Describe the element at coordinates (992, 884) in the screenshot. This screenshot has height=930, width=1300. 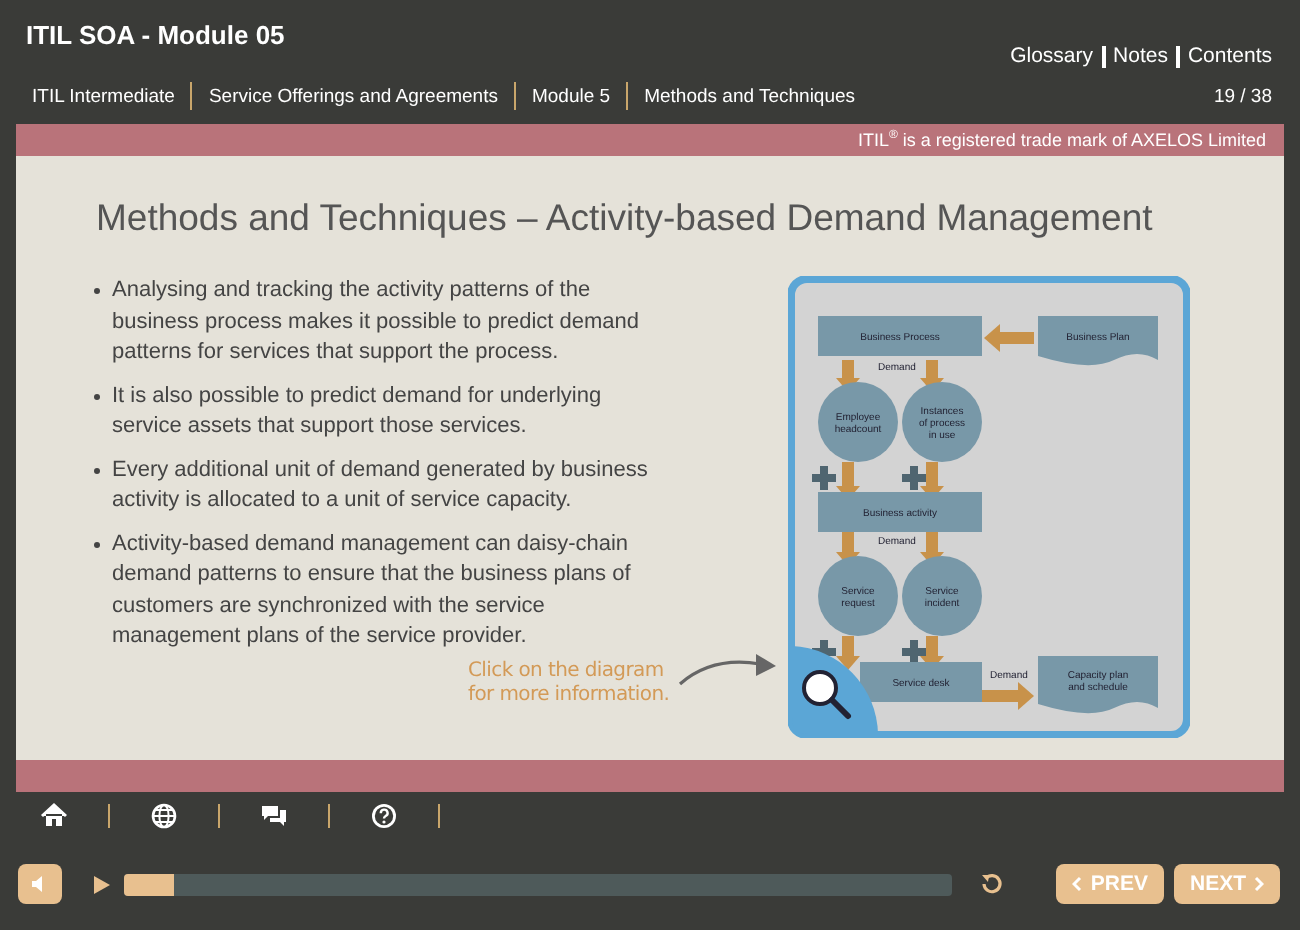
I see `replay-icon` at that location.